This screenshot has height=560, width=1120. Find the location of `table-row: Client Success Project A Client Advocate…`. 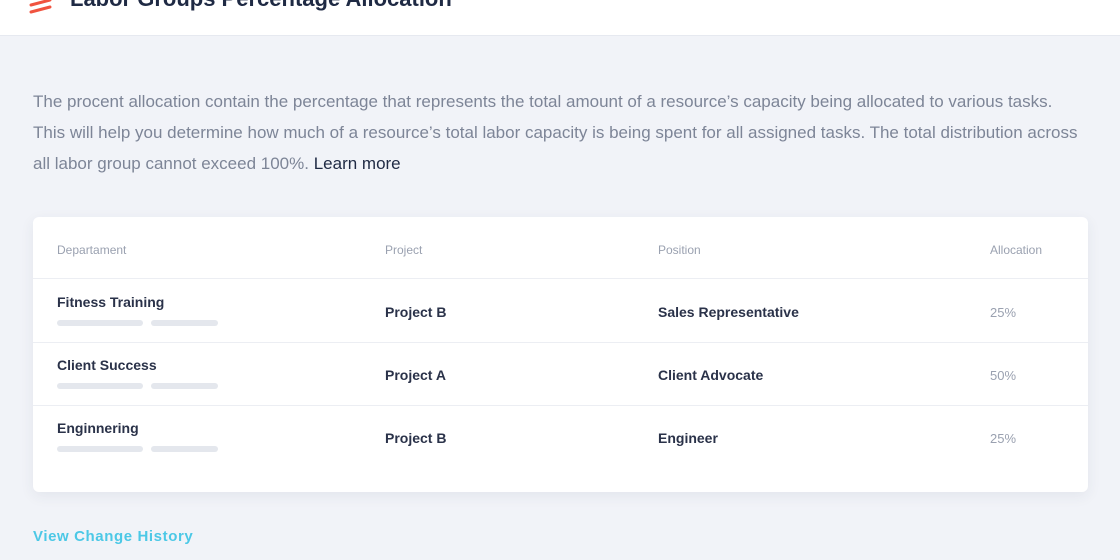

table-row: Client Success Project A Client Advocate… is located at coordinates (560, 374).